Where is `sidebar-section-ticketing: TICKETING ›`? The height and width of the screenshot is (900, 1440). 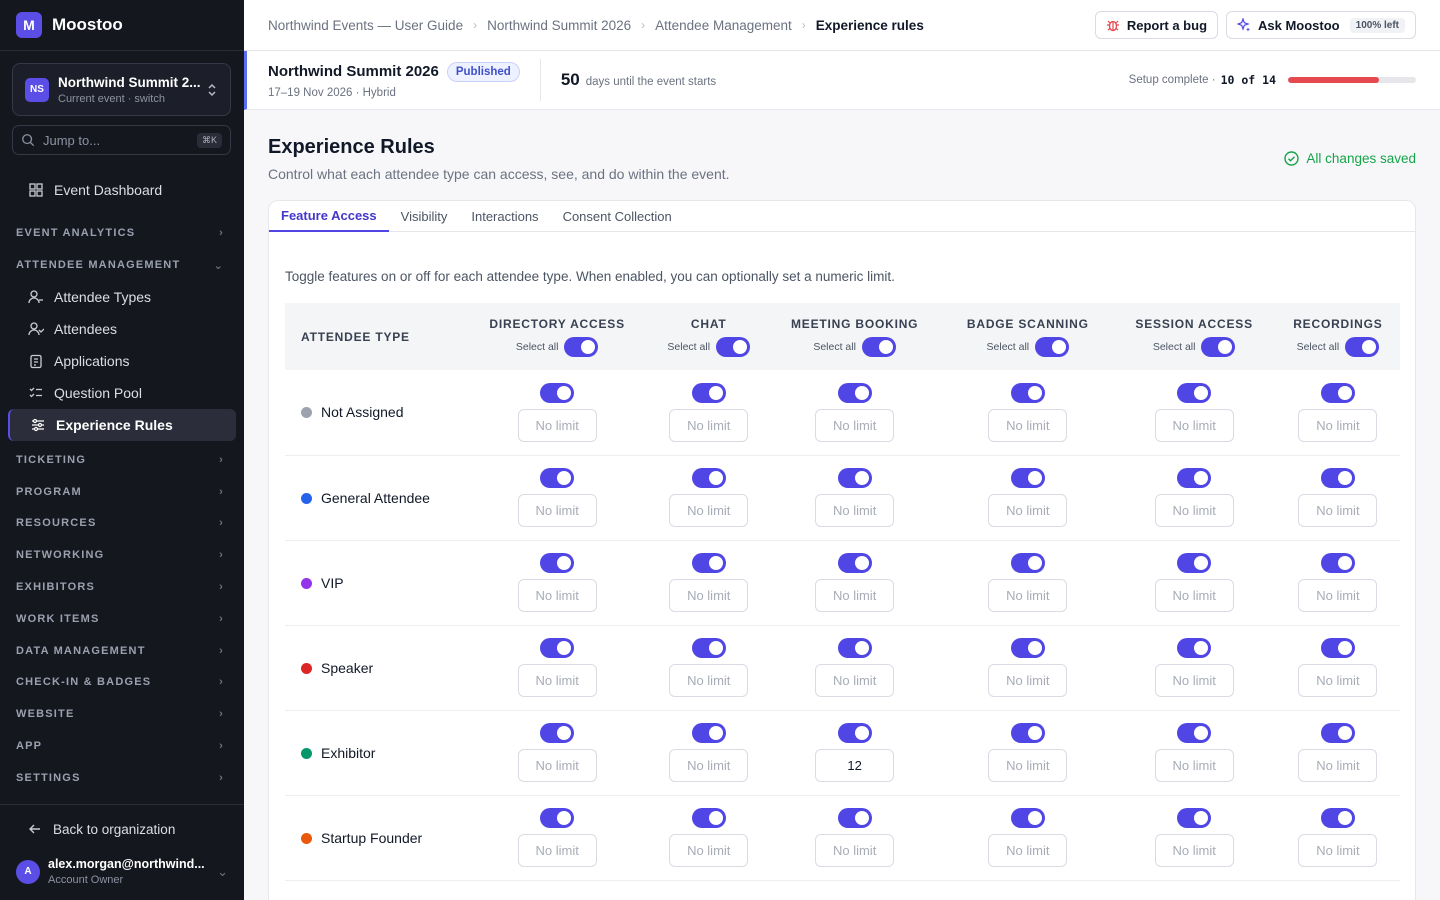 sidebar-section-ticketing: TICKETING › is located at coordinates (122, 460).